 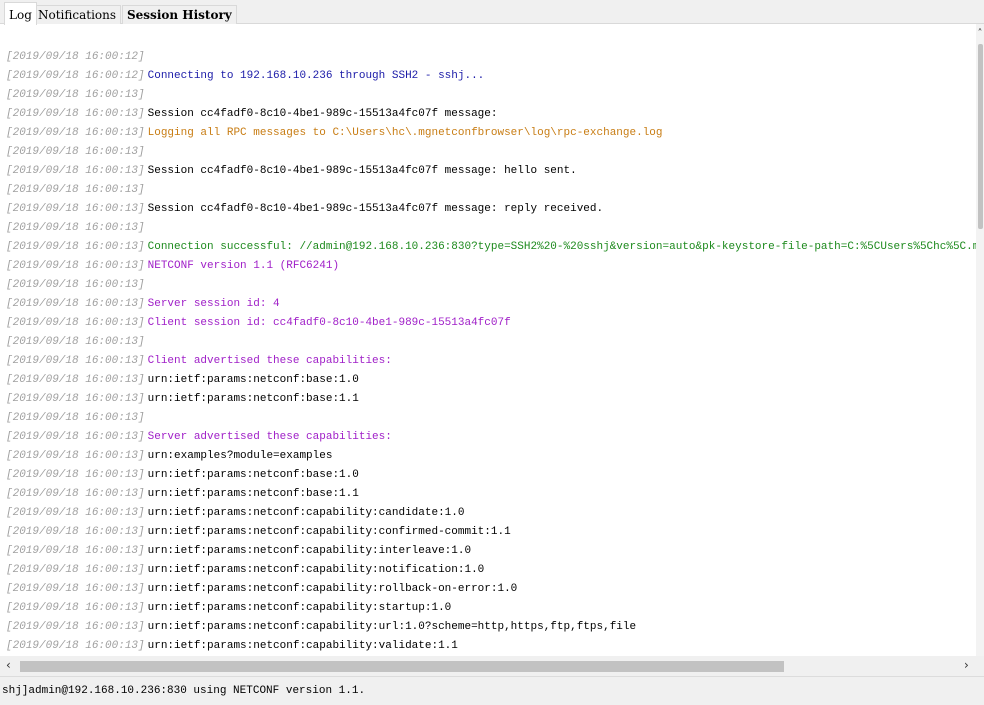 I want to click on tab-session-history: Session History, so click(x=179, y=14).